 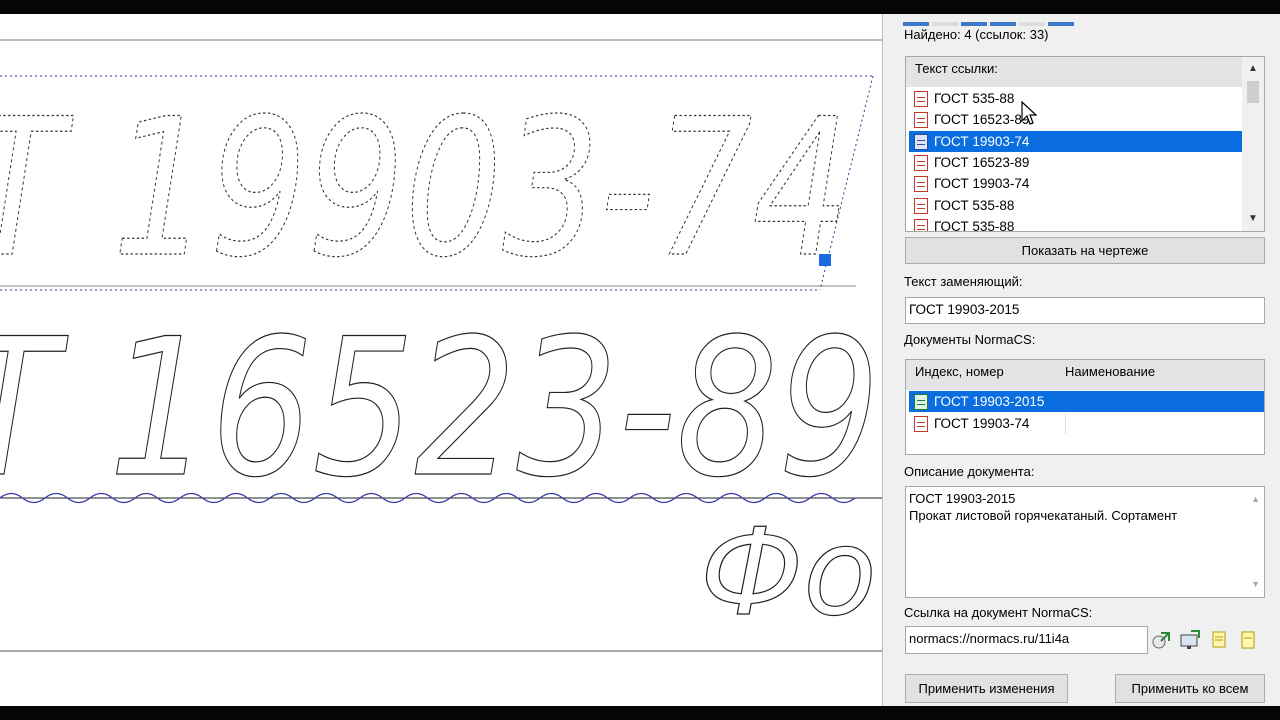 What do you see at coordinates (1110, 371) in the screenshot?
I see `column-name: Наименование` at bounding box center [1110, 371].